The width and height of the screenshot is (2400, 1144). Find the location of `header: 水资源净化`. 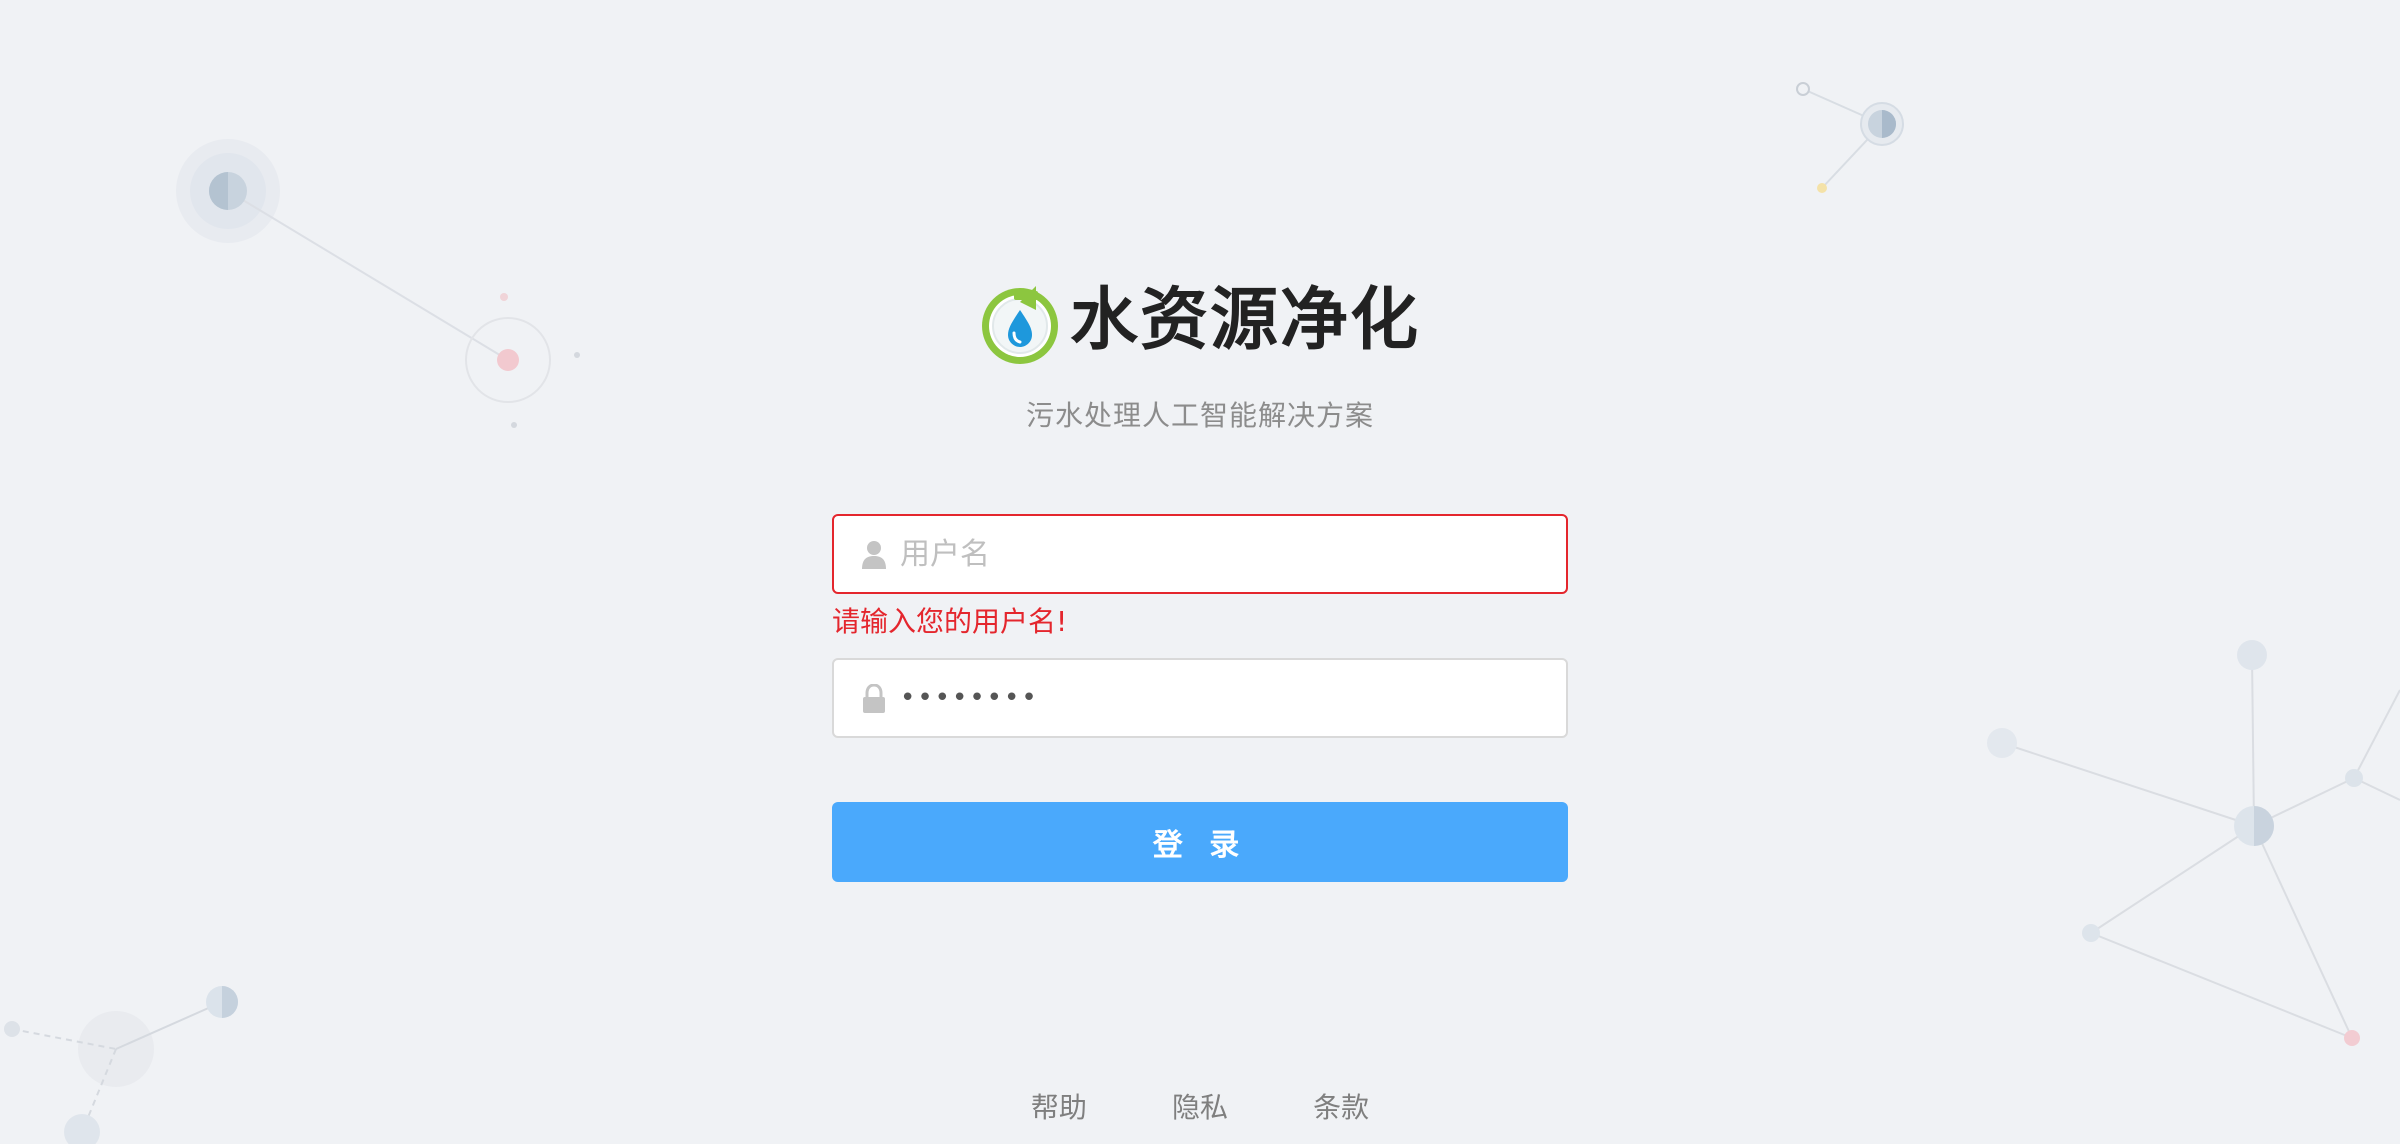

header: 水资源净化 is located at coordinates (1200, 326).